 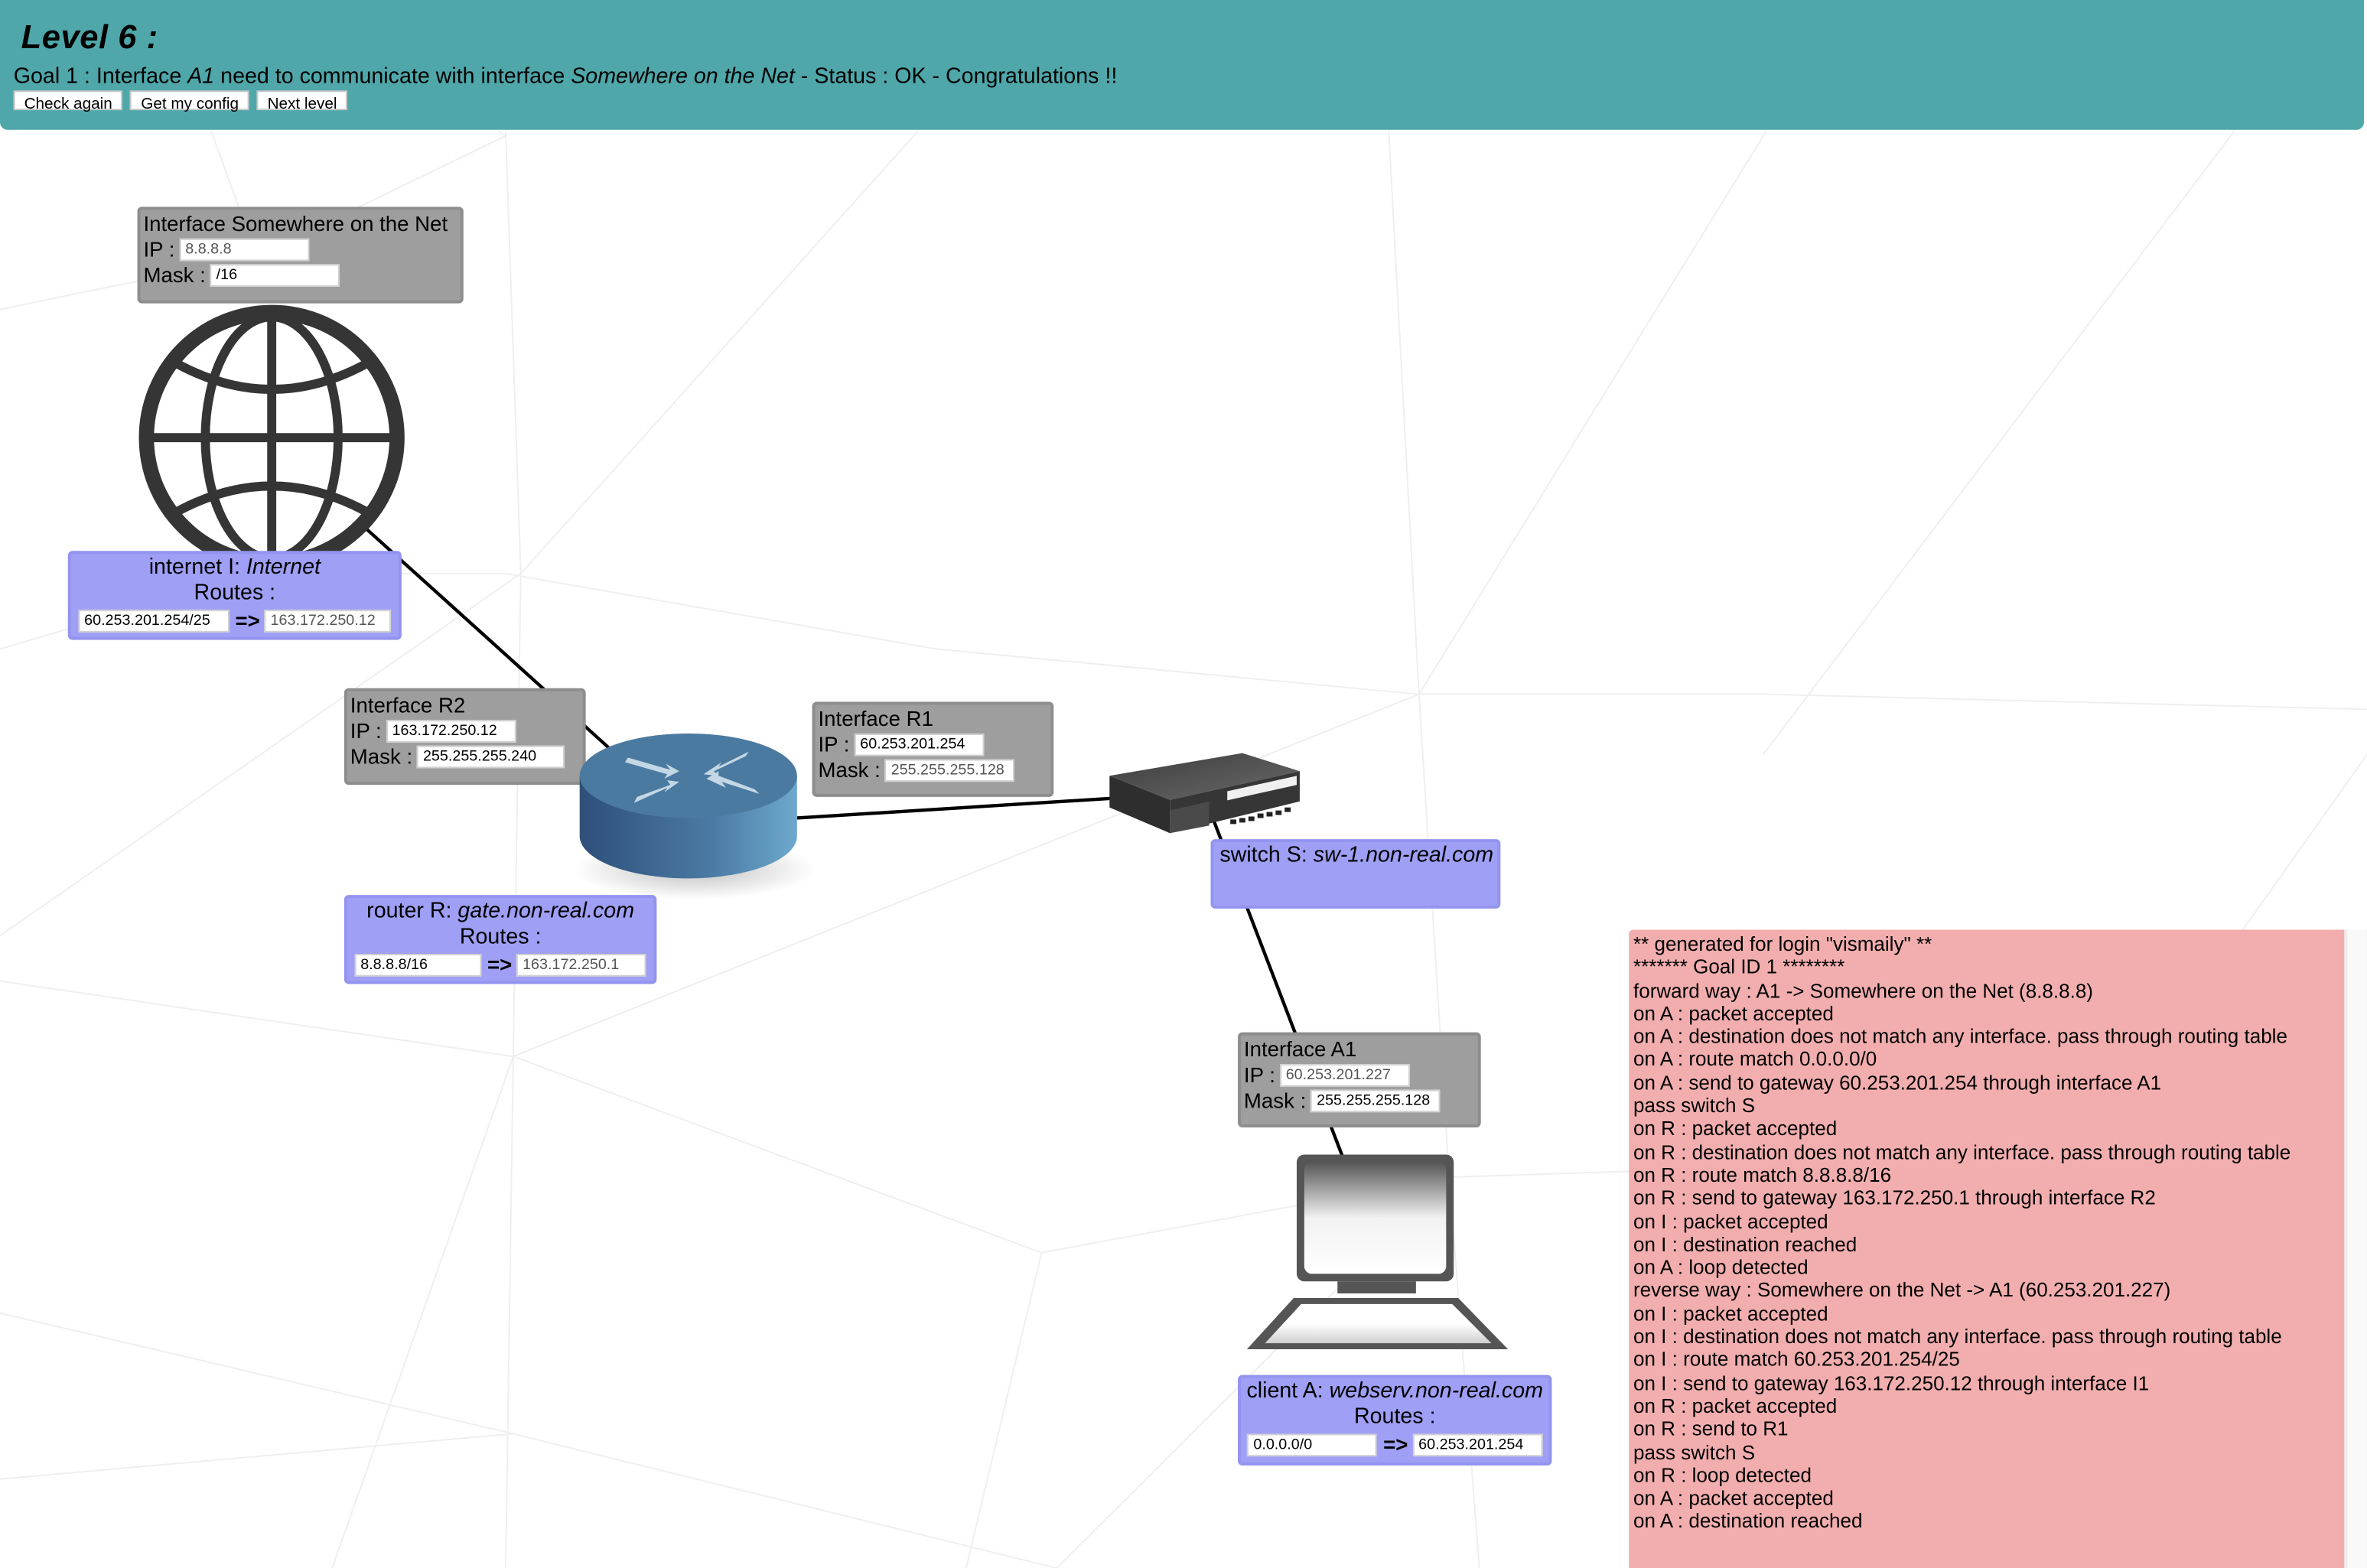 What do you see at coordinates (271, 433) in the screenshot?
I see `globe-icon` at bounding box center [271, 433].